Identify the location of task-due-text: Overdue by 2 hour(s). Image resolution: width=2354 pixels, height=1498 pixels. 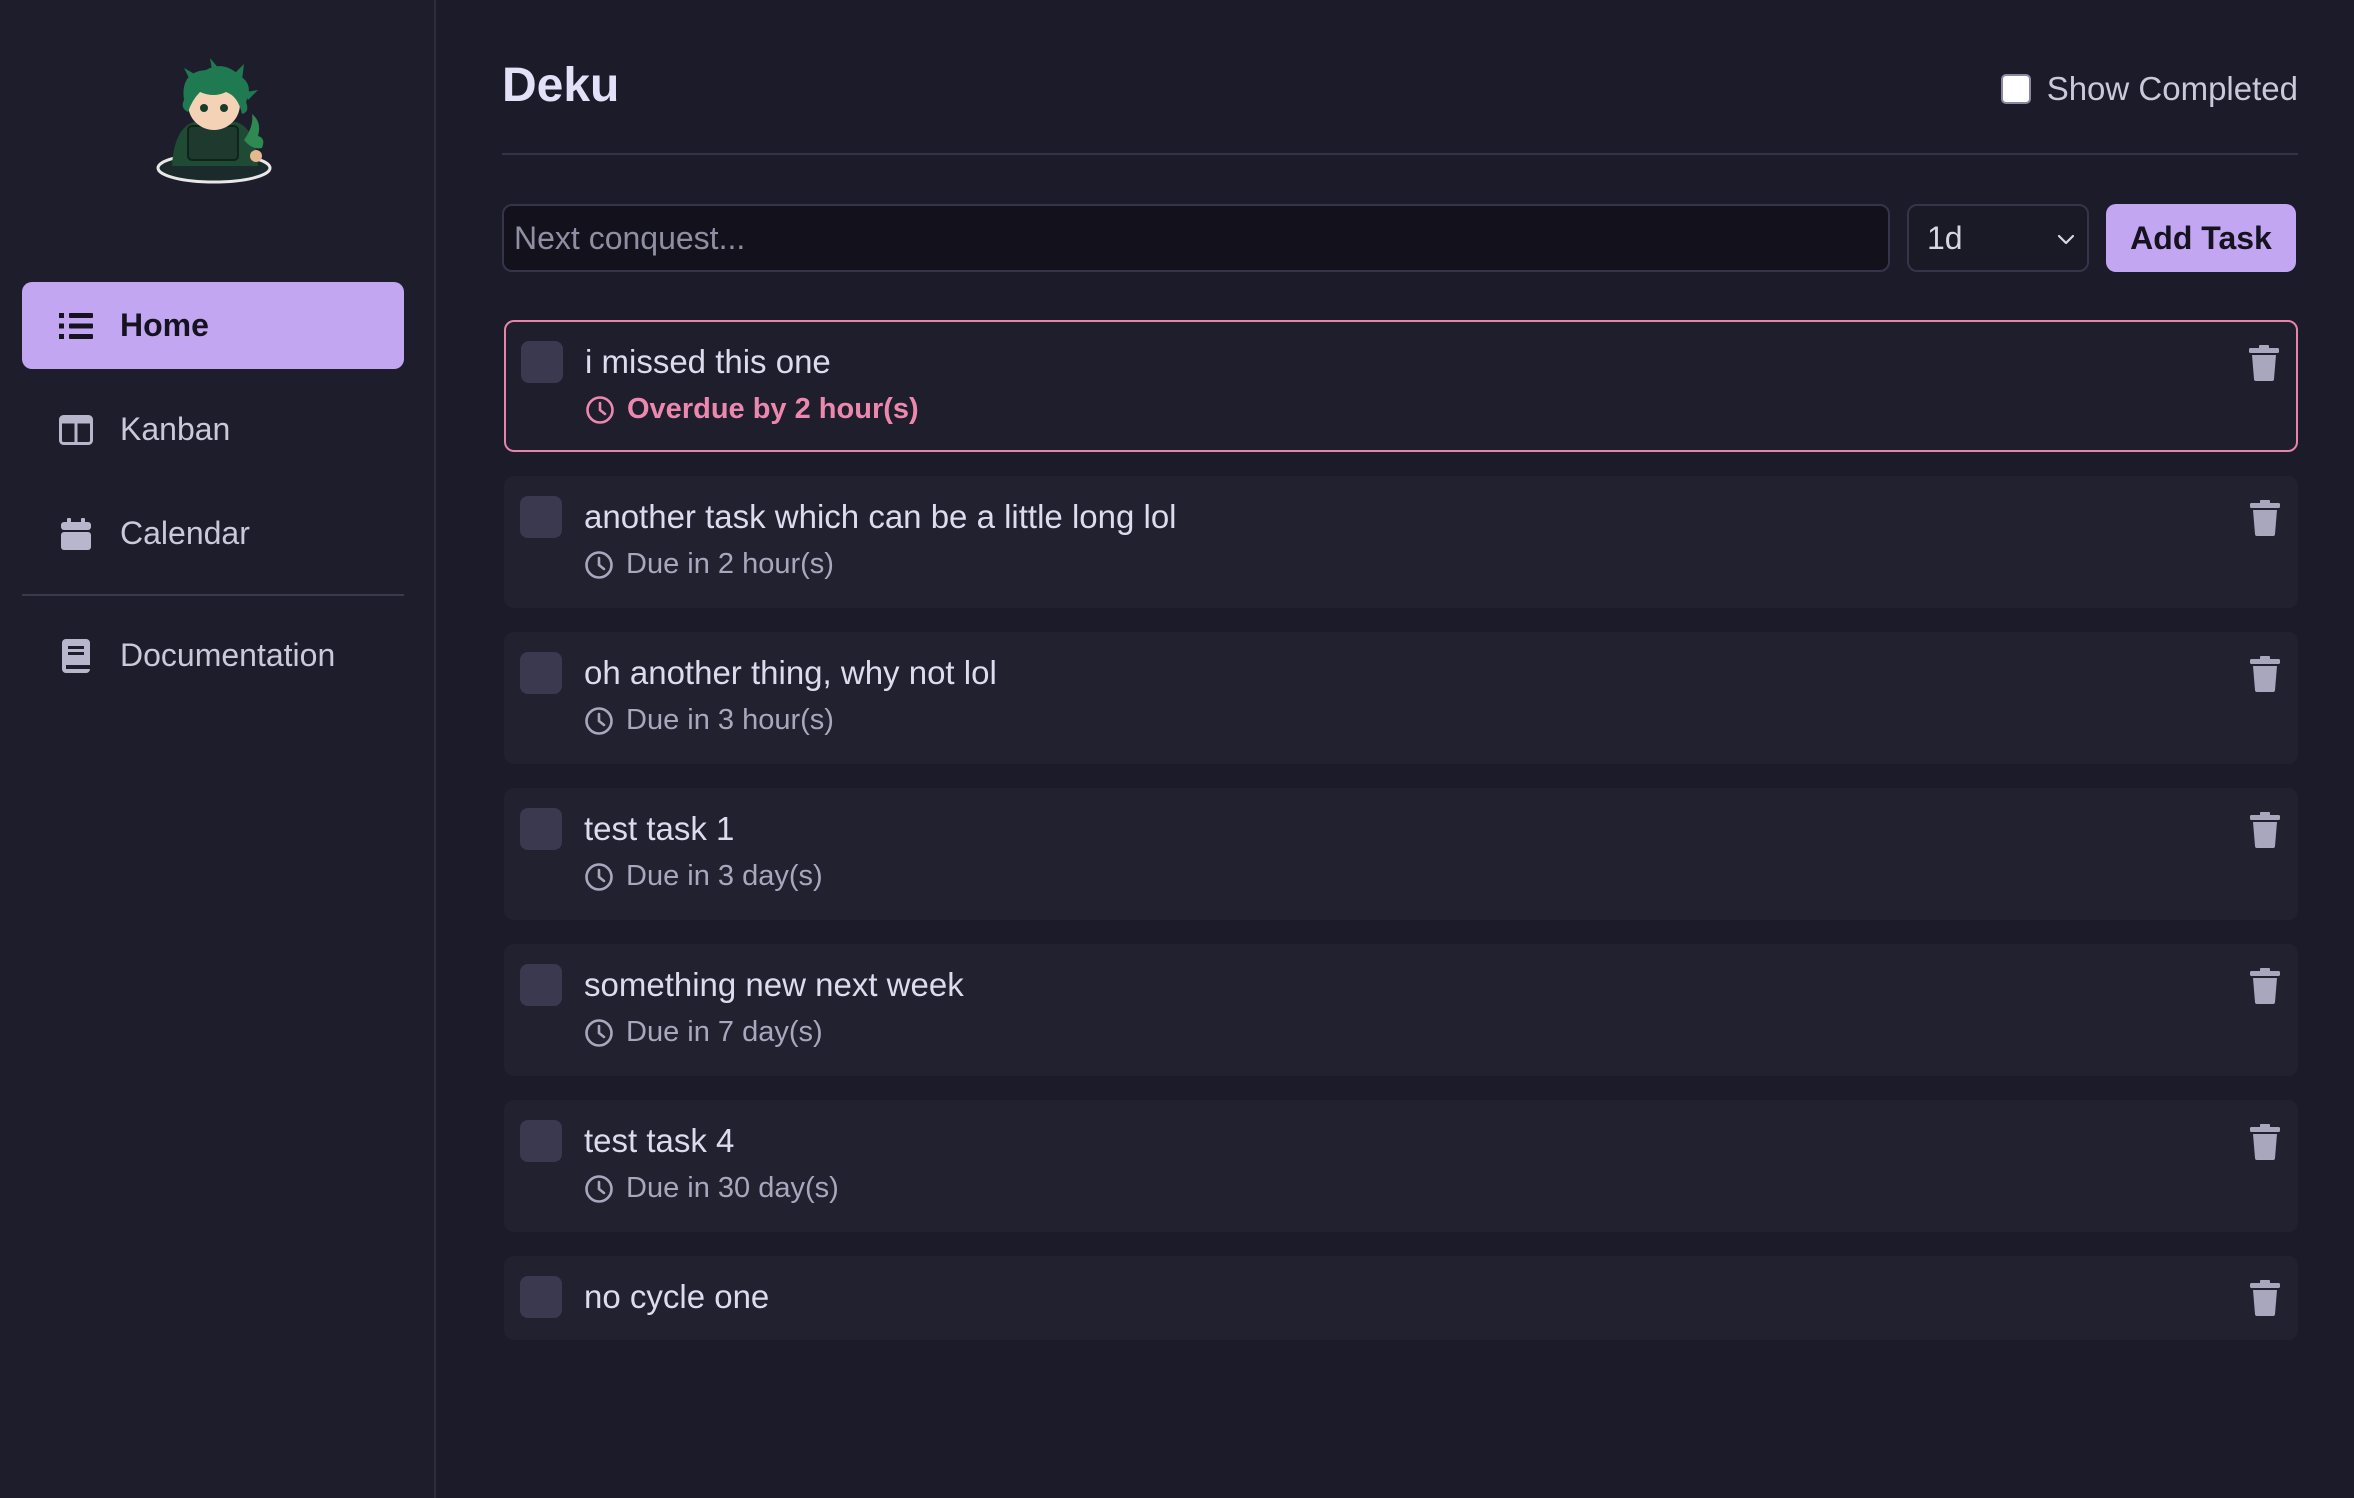
(773, 409).